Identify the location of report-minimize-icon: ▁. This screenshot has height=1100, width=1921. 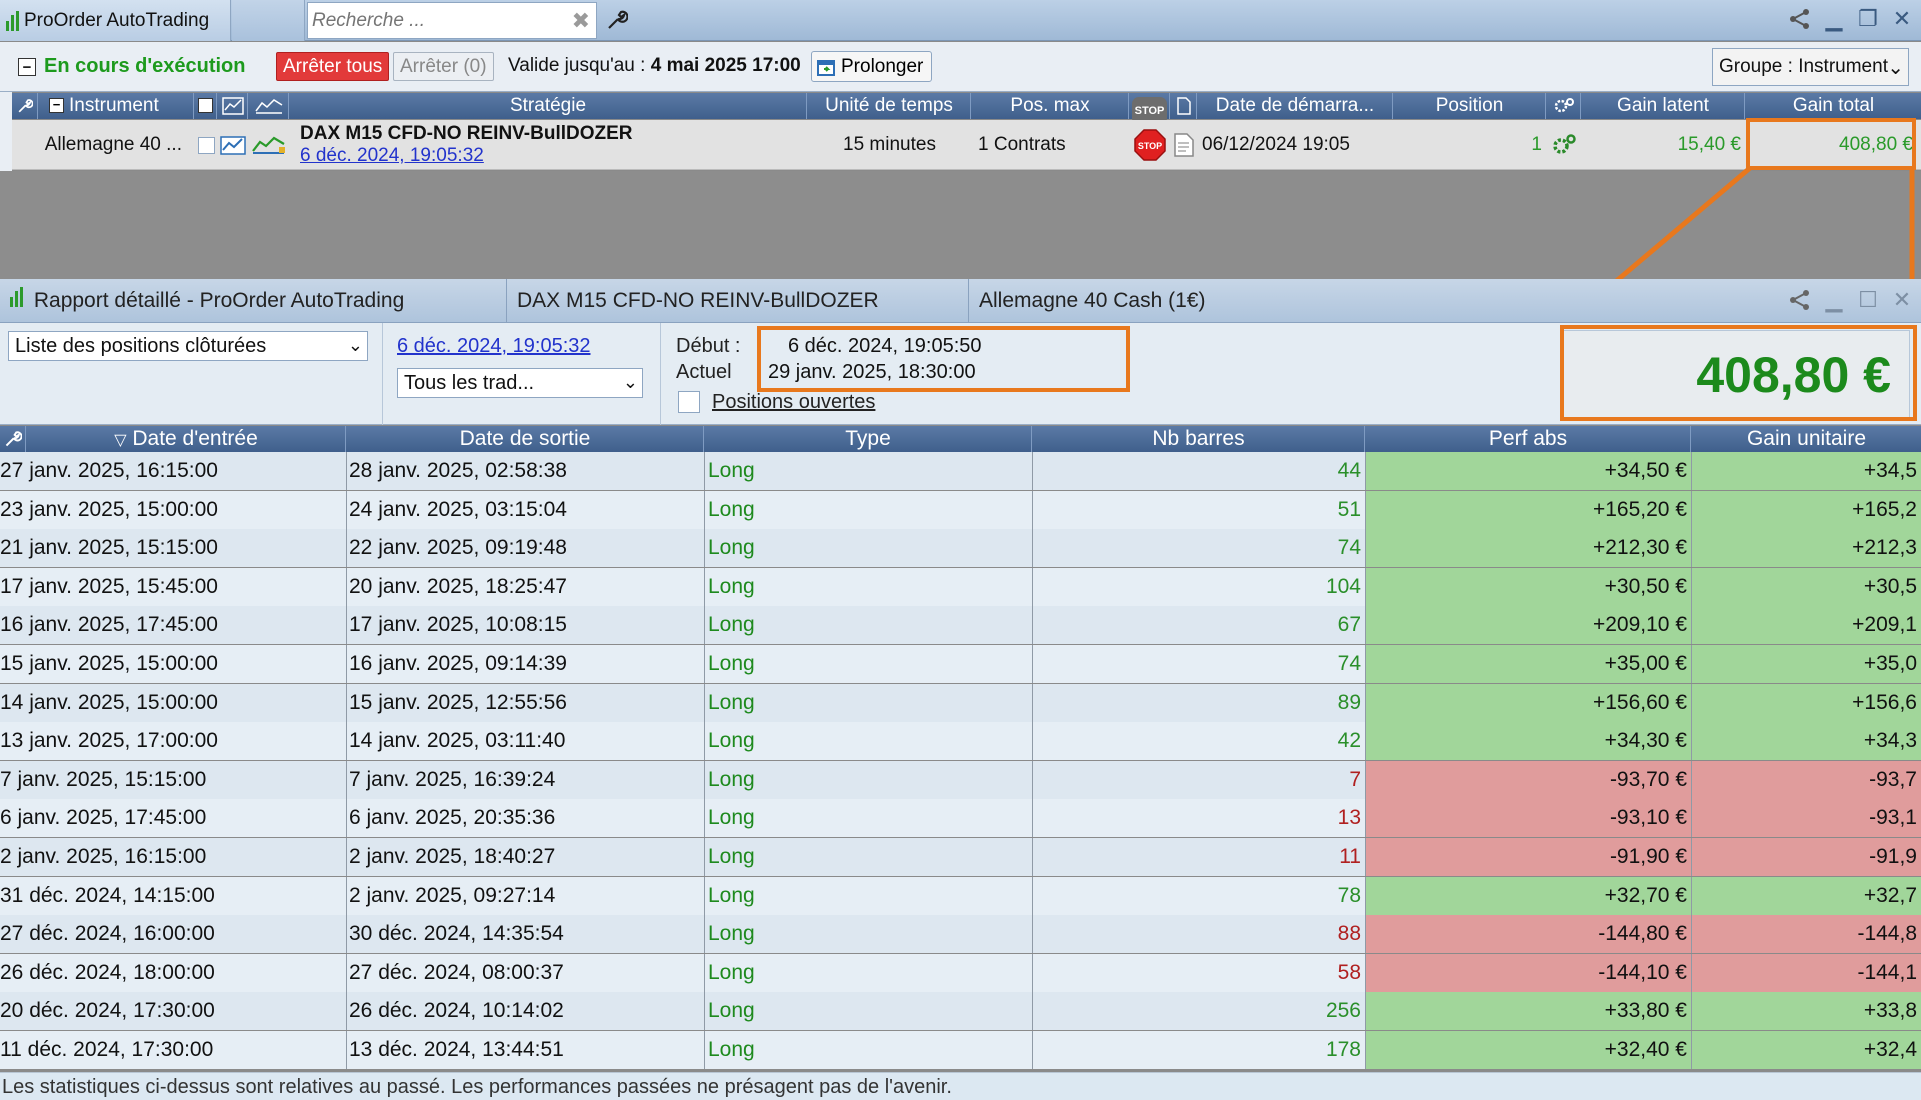
(1834, 300).